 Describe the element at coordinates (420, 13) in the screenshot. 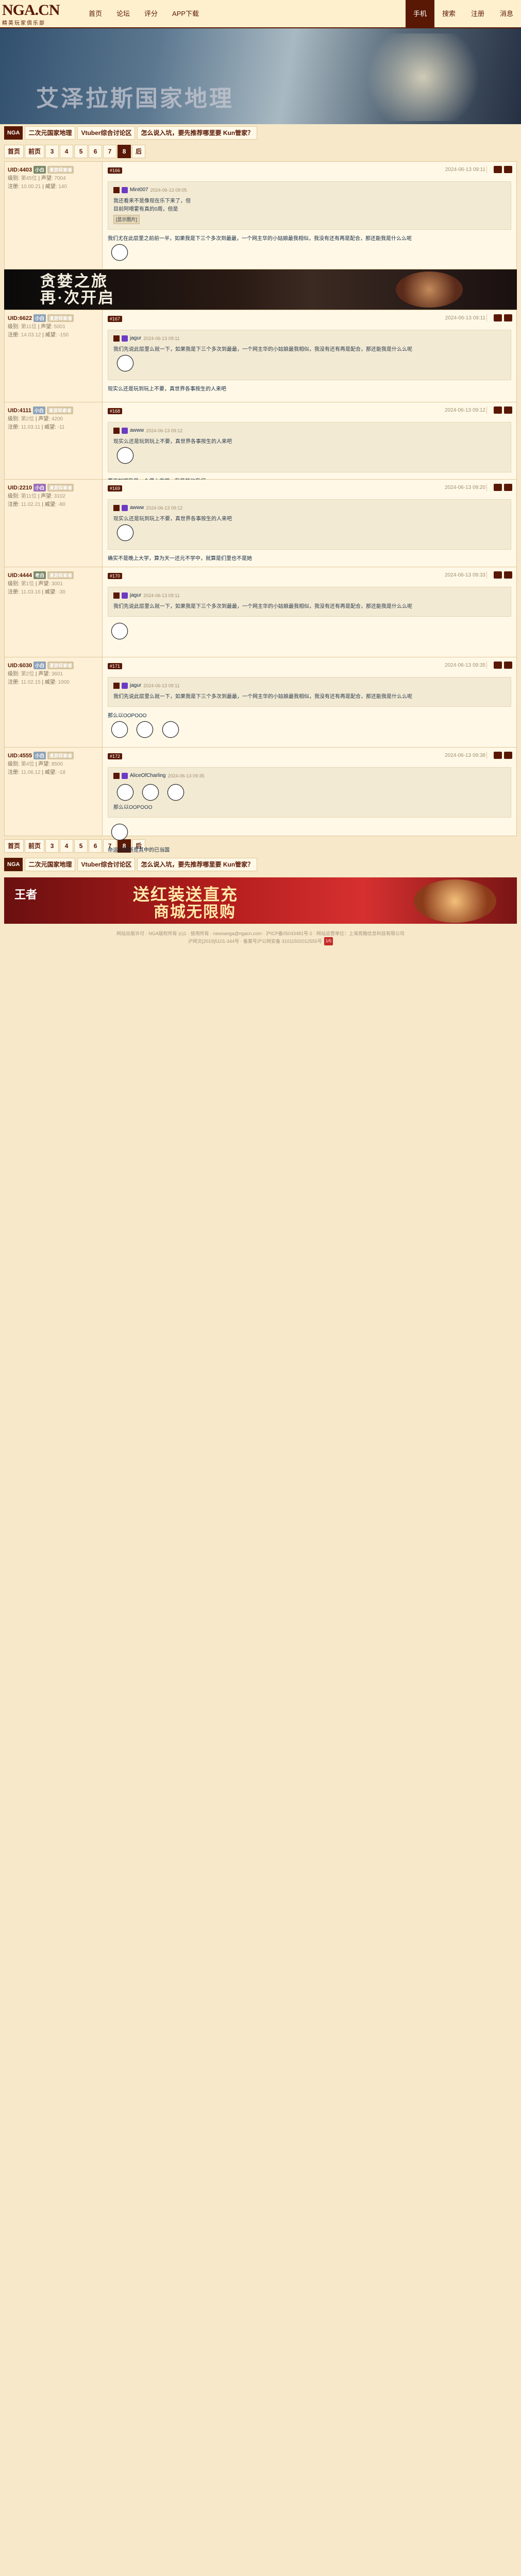

I see `nav-mobile: 手机` at that location.